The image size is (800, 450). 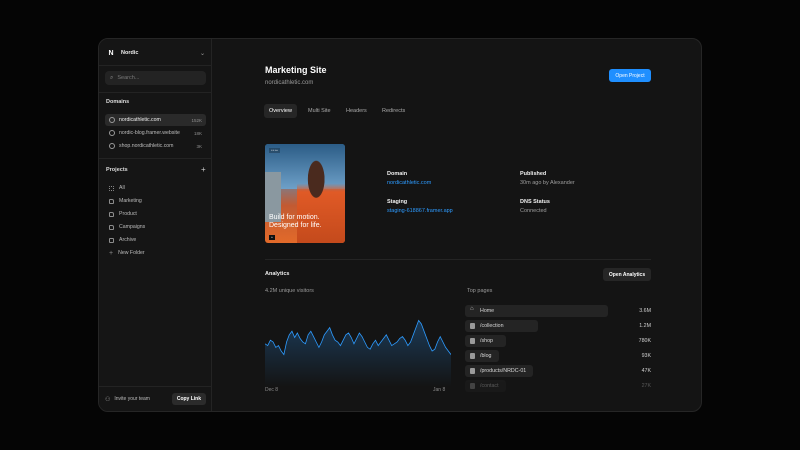 I want to click on domain-link: nordicathletic.com, so click(x=409, y=183).